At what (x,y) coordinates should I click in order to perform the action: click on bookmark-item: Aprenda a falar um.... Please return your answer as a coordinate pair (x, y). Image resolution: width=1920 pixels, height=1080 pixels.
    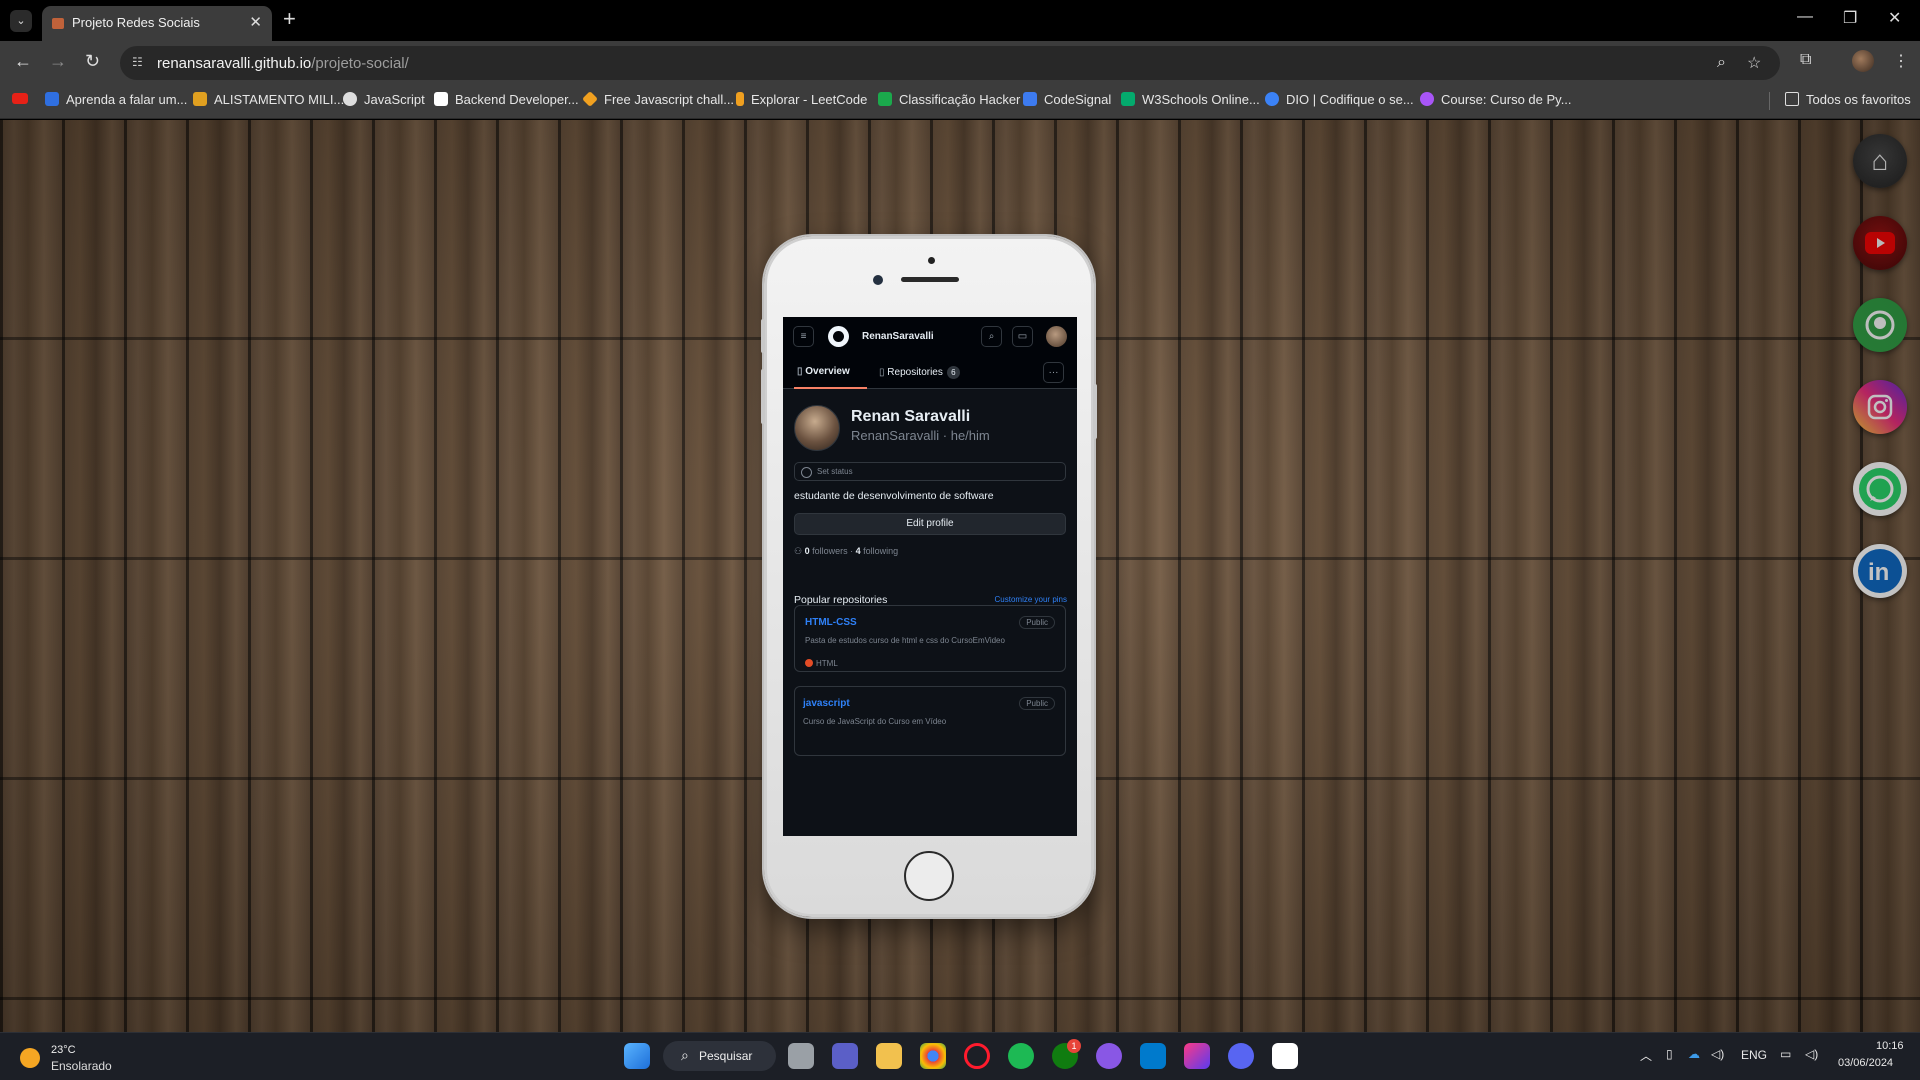
    Looking at the image, I should click on (116, 99).